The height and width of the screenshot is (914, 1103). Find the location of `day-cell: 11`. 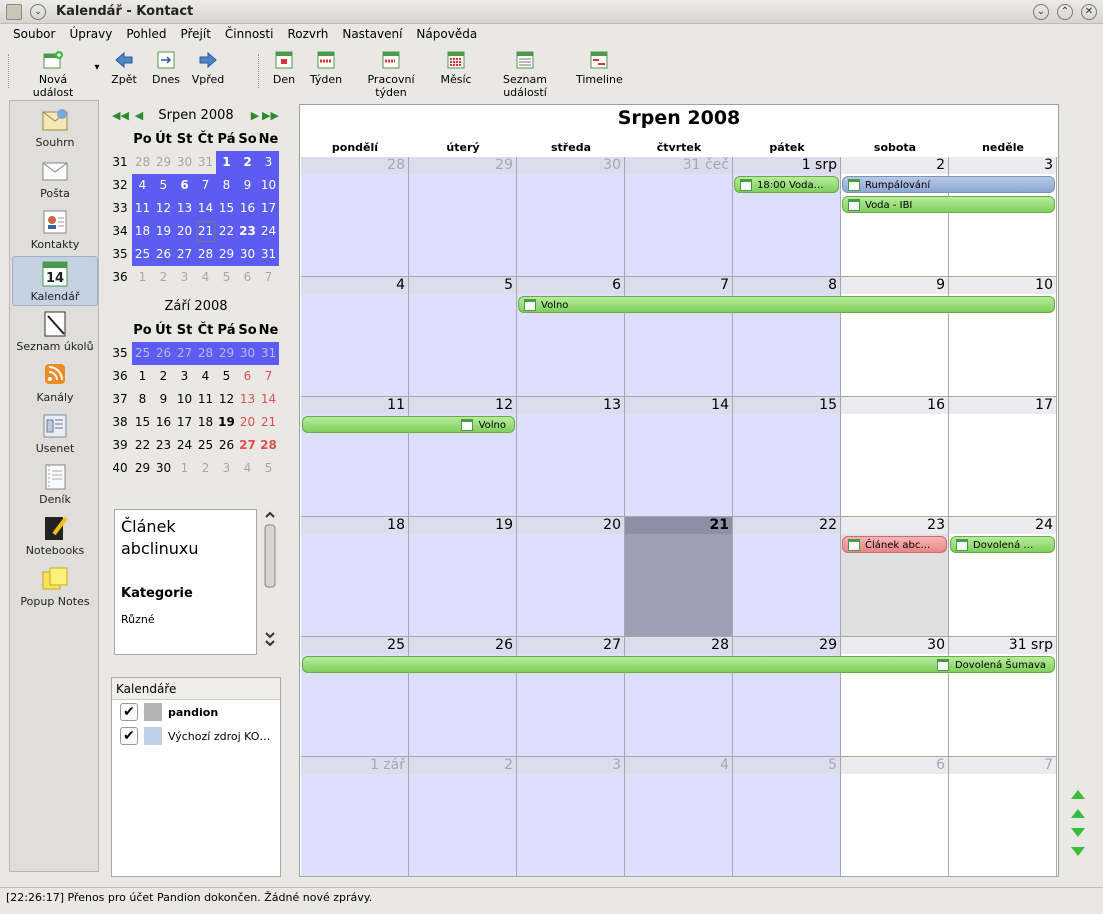

day-cell: 11 is located at coordinates (205, 399).